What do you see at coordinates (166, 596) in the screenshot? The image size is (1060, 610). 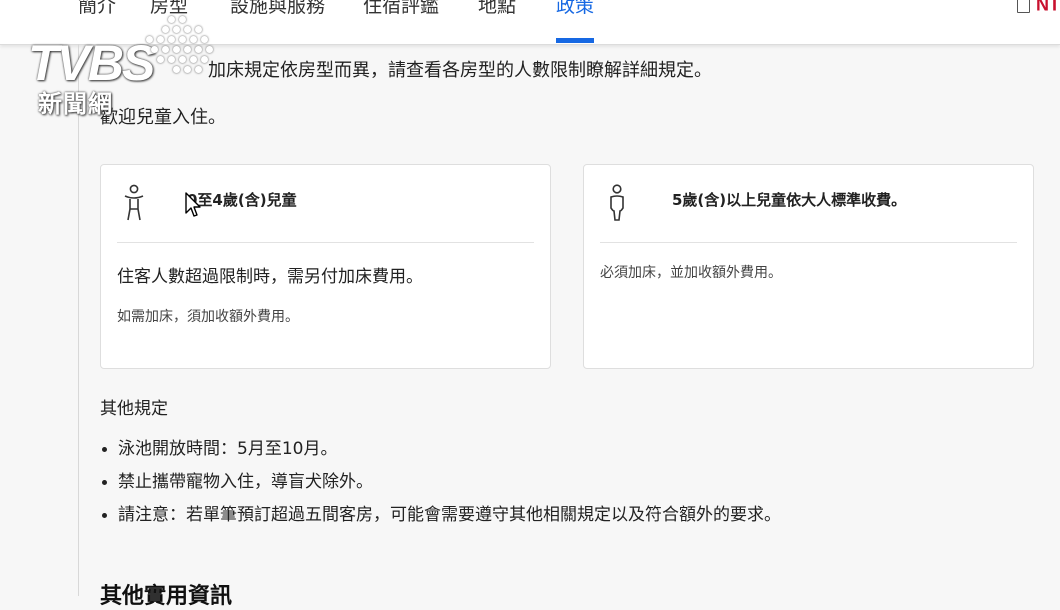 I see `useful-info-title: 其他實用資訊` at bounding box center [166, 596].